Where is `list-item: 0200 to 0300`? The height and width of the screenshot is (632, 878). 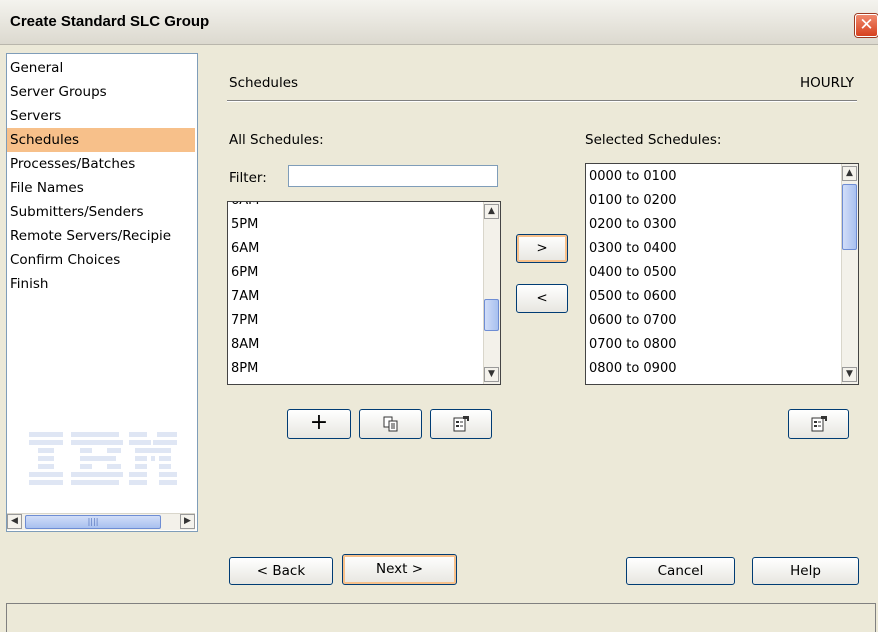
list-item: 0200 to 0300 is located at coordinates (632, 225).